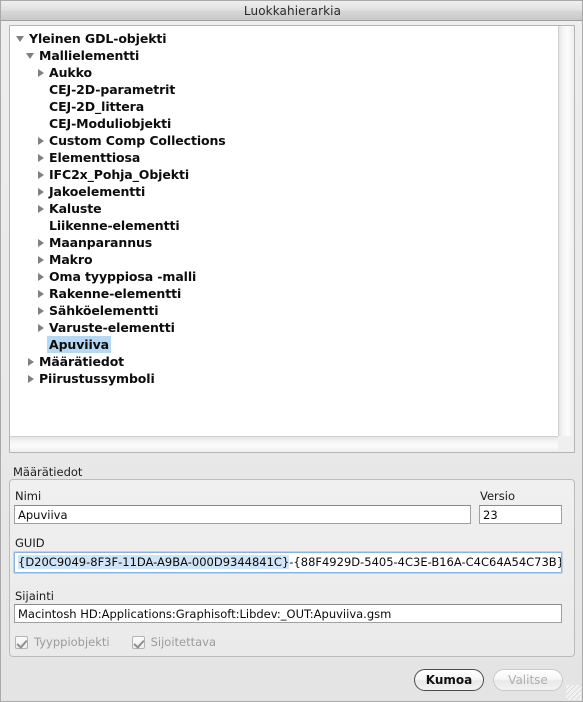 This screenshot has width=583, height=702. What do you see at coordinates (288, 613) in the screenshot?
I see `location-input` at bounding box center [288, 613].